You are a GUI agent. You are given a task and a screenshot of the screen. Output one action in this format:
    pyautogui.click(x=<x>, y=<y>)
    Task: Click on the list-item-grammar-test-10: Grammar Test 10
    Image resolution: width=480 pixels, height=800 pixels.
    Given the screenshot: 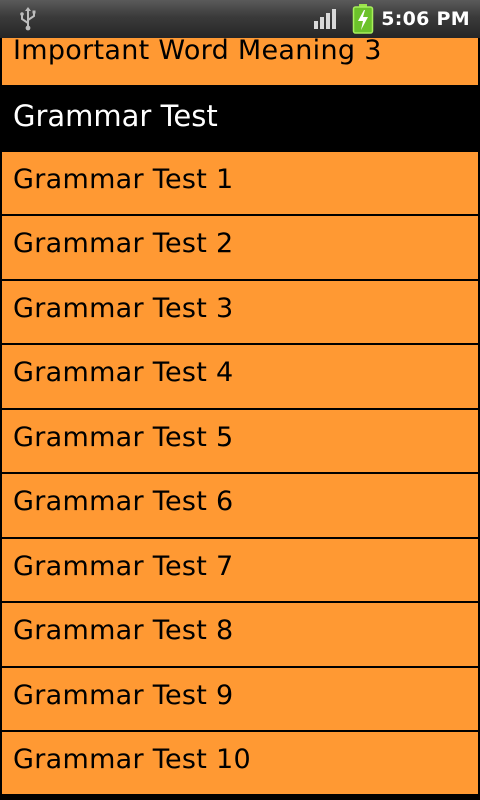 What is the action you would take?
    pyautogui.click(x=240, y=763)
    